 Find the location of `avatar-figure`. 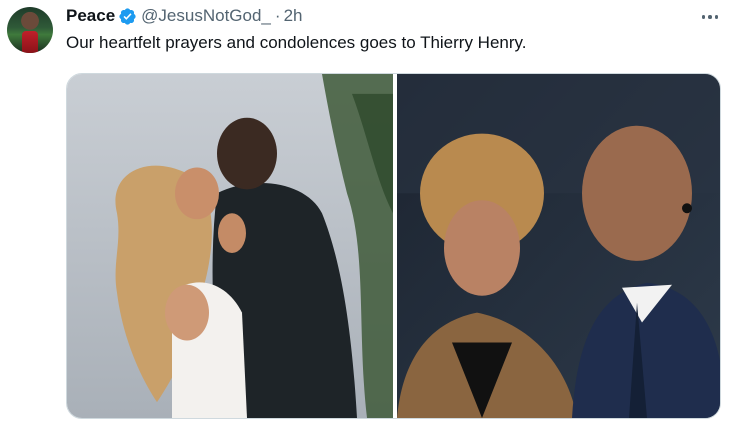

avatar-figure is located at coordinates (30, 42).